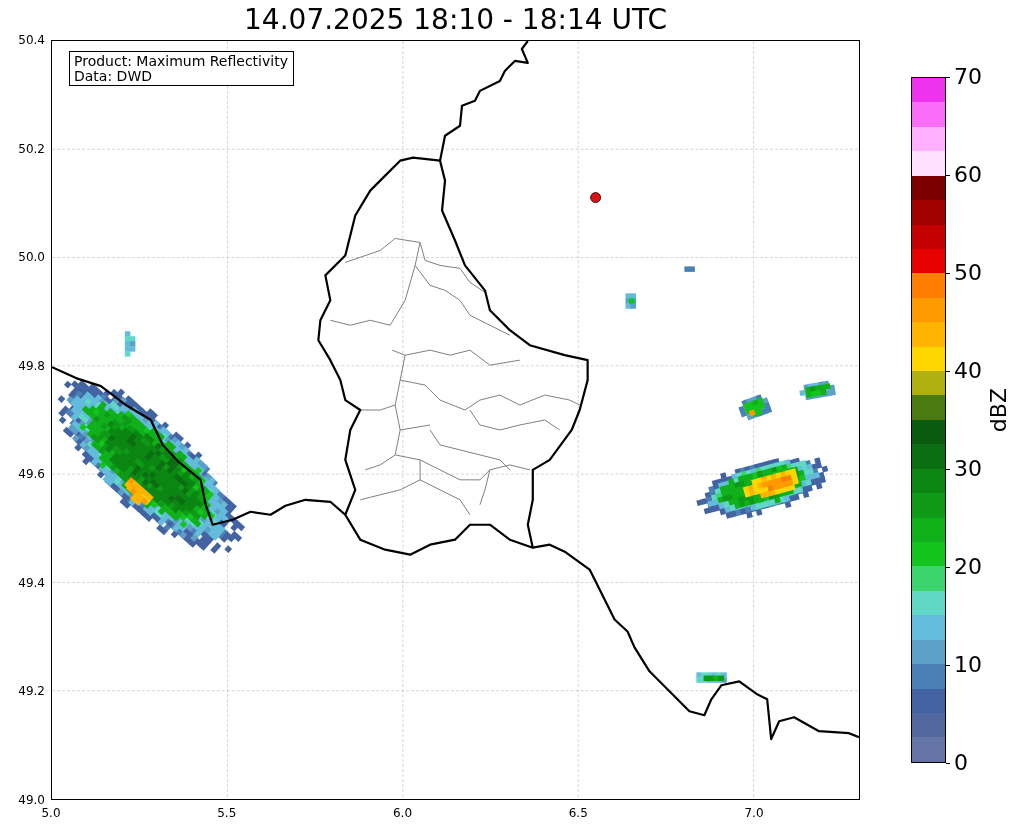 This screenshot has height=834, width=1023. I want to click on colorbar-tick-label: 30, so click(968, 469).